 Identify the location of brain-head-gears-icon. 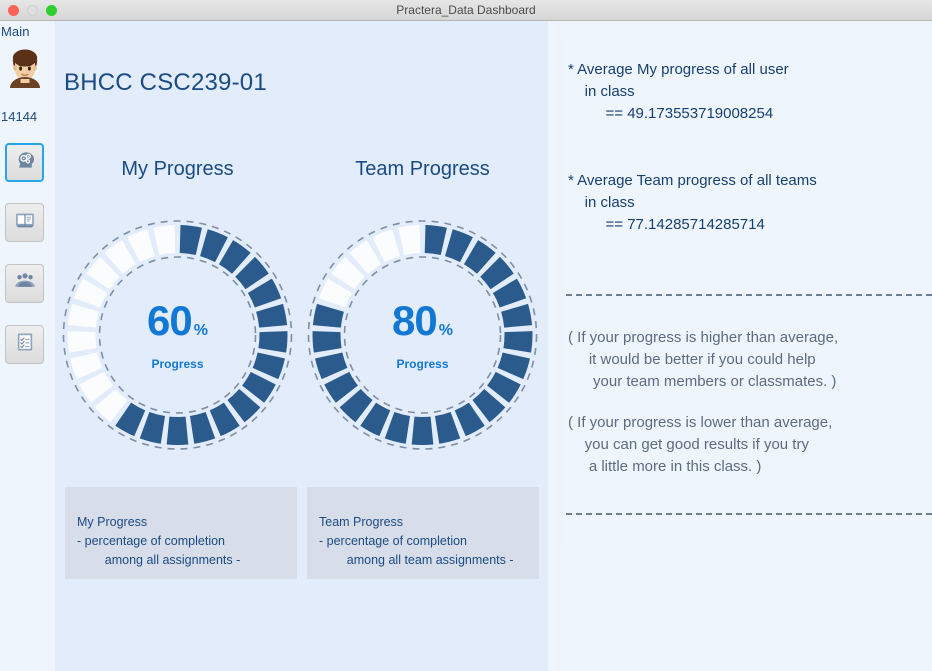
(25, 162).